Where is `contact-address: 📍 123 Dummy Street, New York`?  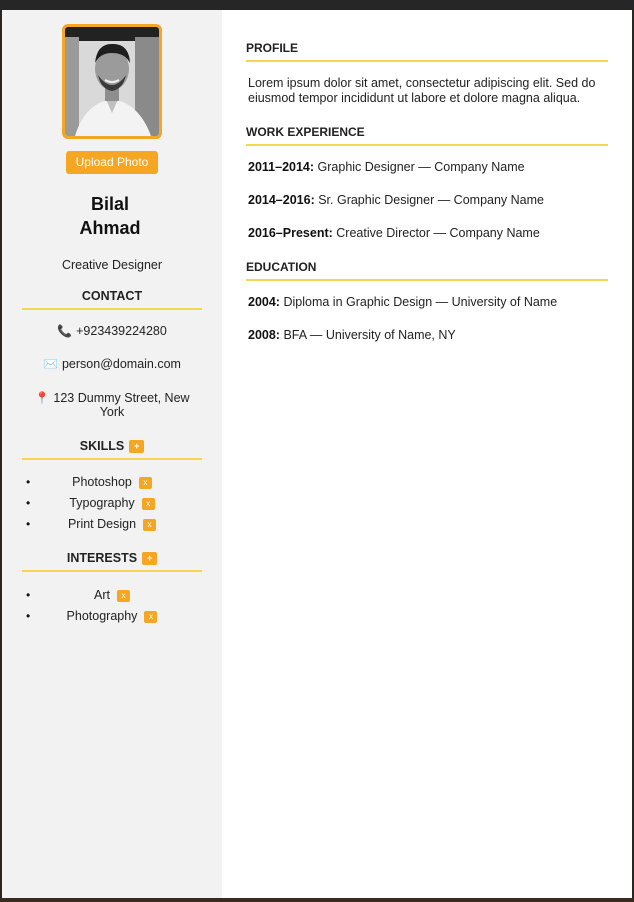 contact-address: 📍 123 Dummy Street, New York is located at coordinates (112, 405).